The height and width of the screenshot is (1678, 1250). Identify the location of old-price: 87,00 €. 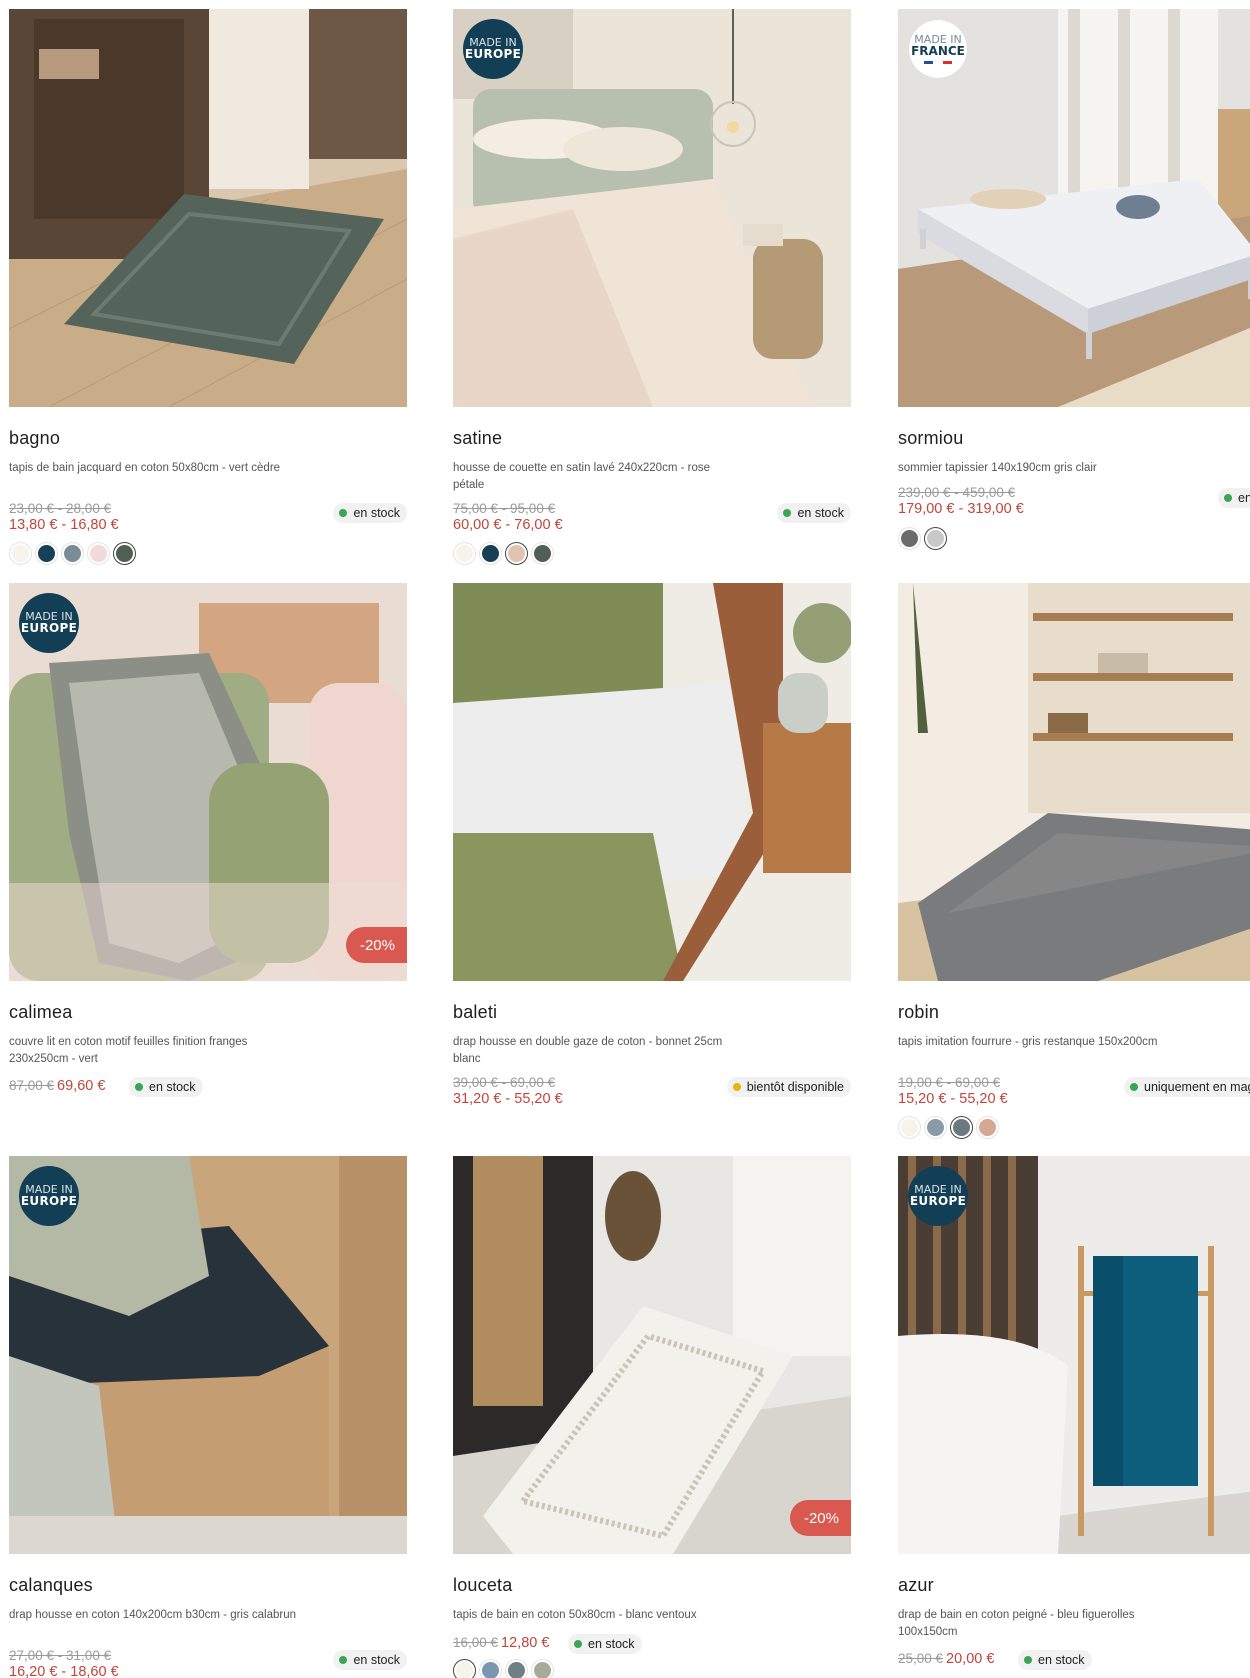
(32, 1085).